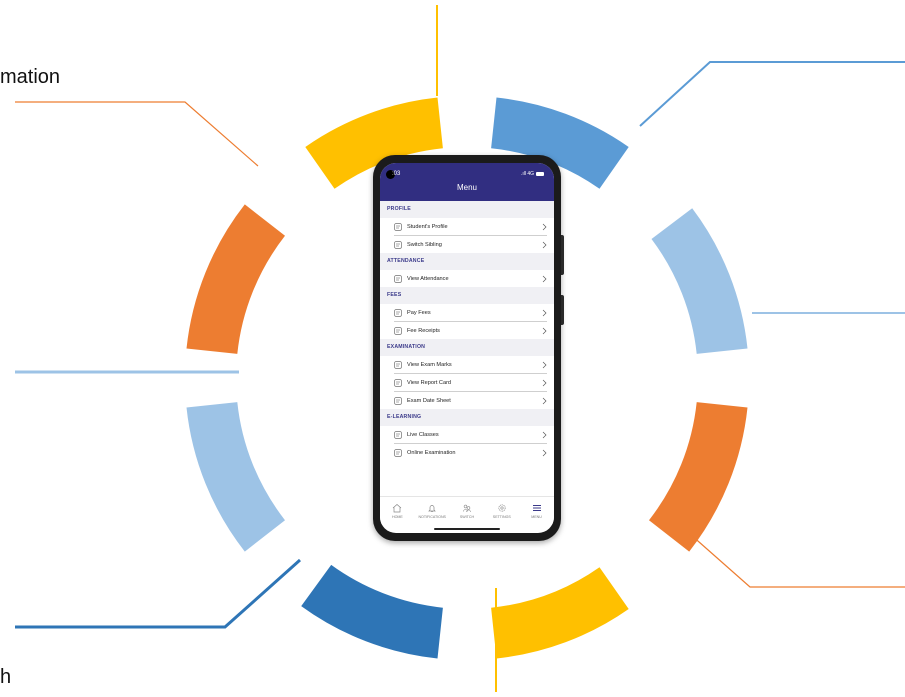 This screenshot has width=905, height=697. I want to click on connector-top-right, so click(772, 94).